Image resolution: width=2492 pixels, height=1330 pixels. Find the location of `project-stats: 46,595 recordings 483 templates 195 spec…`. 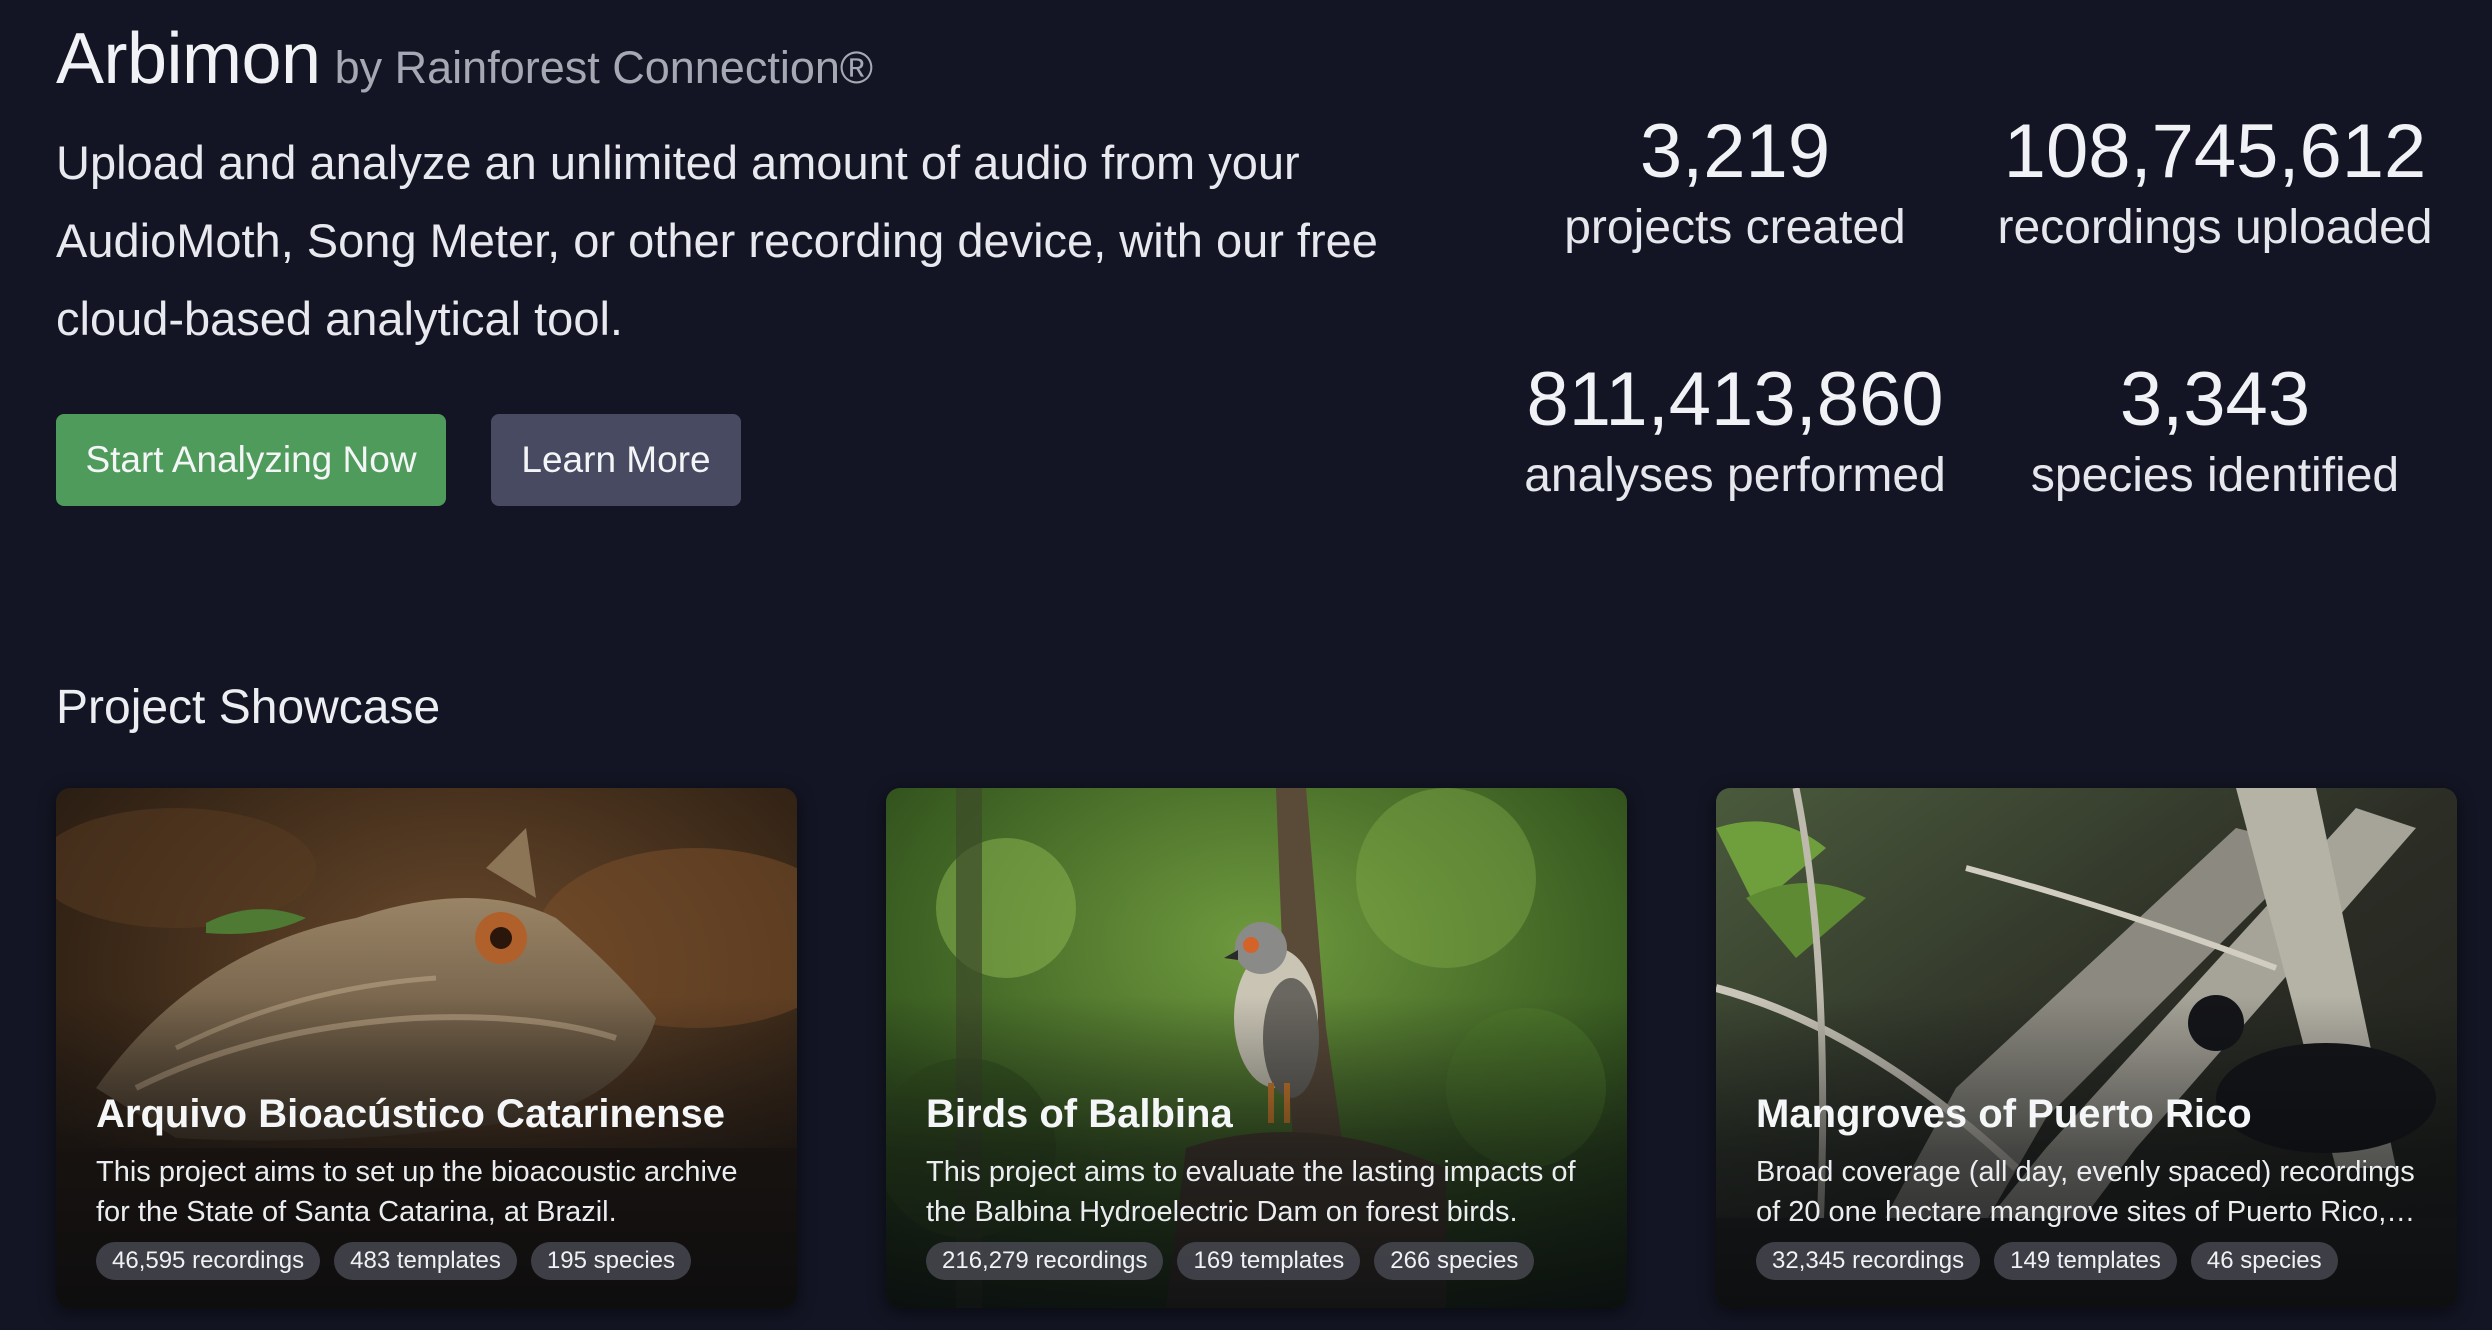

project-stats: 46,595 recordings 483 templates 195 spec… is located at coordinates (428, 1261).